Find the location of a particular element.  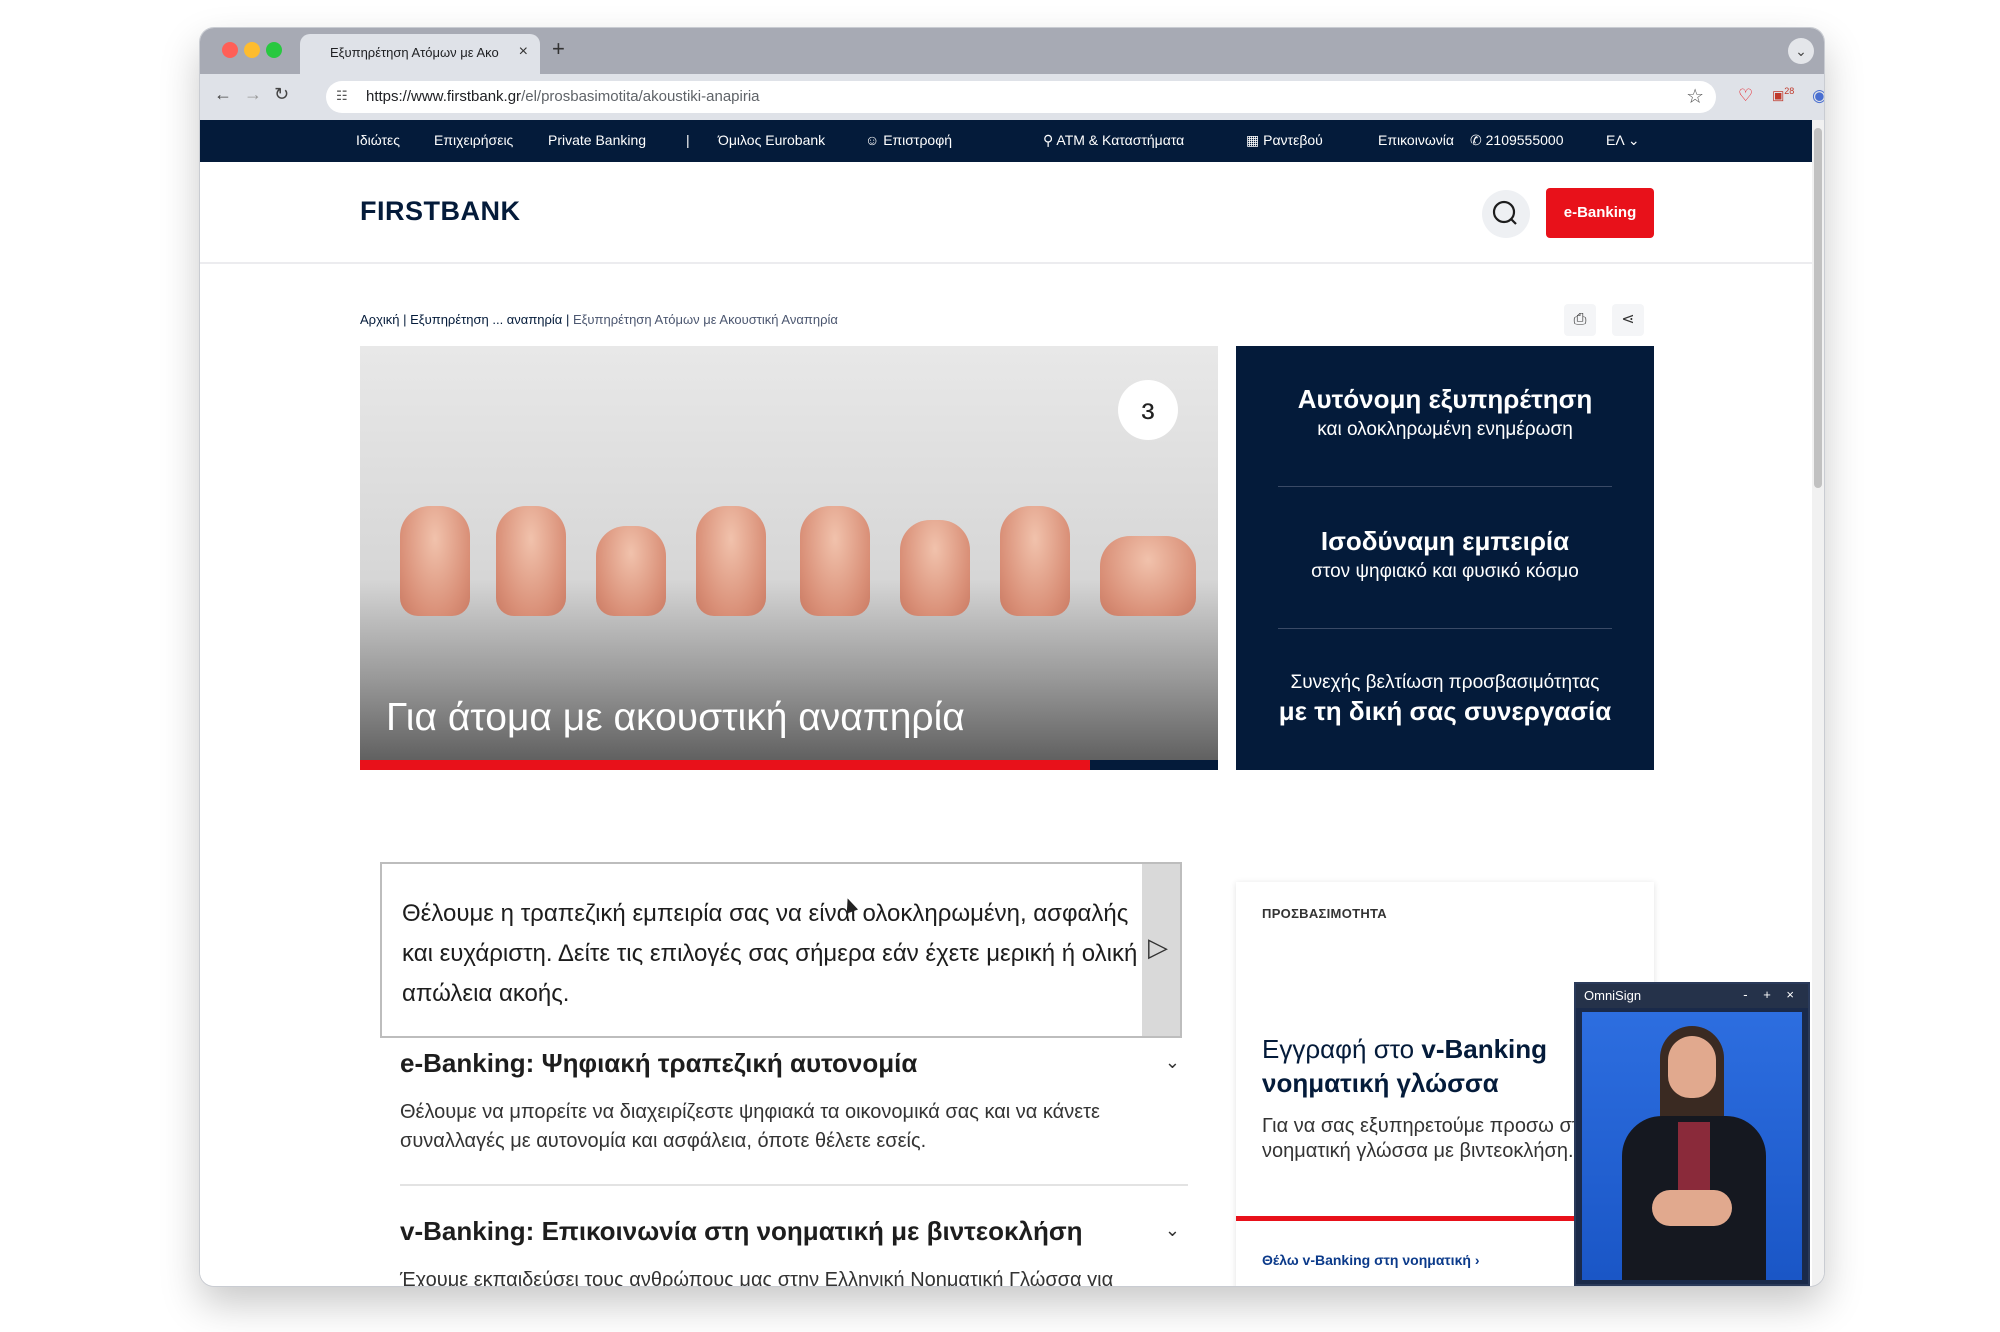

url-domain: https://www.firstbank.gr is located at coordinates (444, 96).